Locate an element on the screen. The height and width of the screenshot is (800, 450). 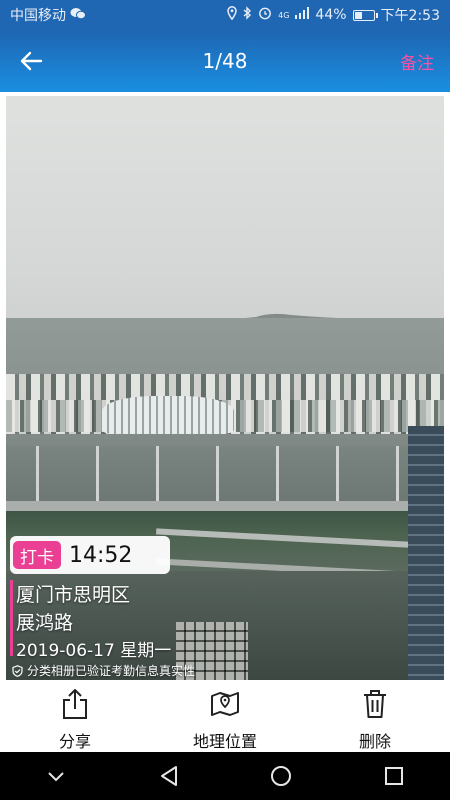
status-right: 4G 44% 下午2:53 is located at coordinates (333, 15).